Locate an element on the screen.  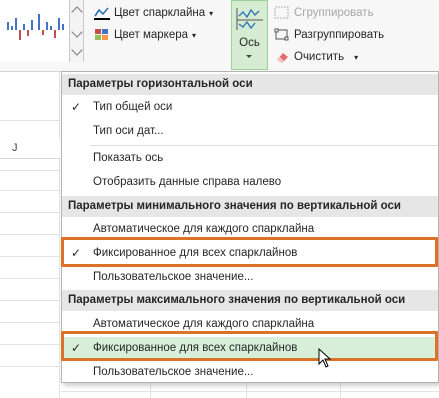
sparkline-color-icon is located at coordinates (102, 13).